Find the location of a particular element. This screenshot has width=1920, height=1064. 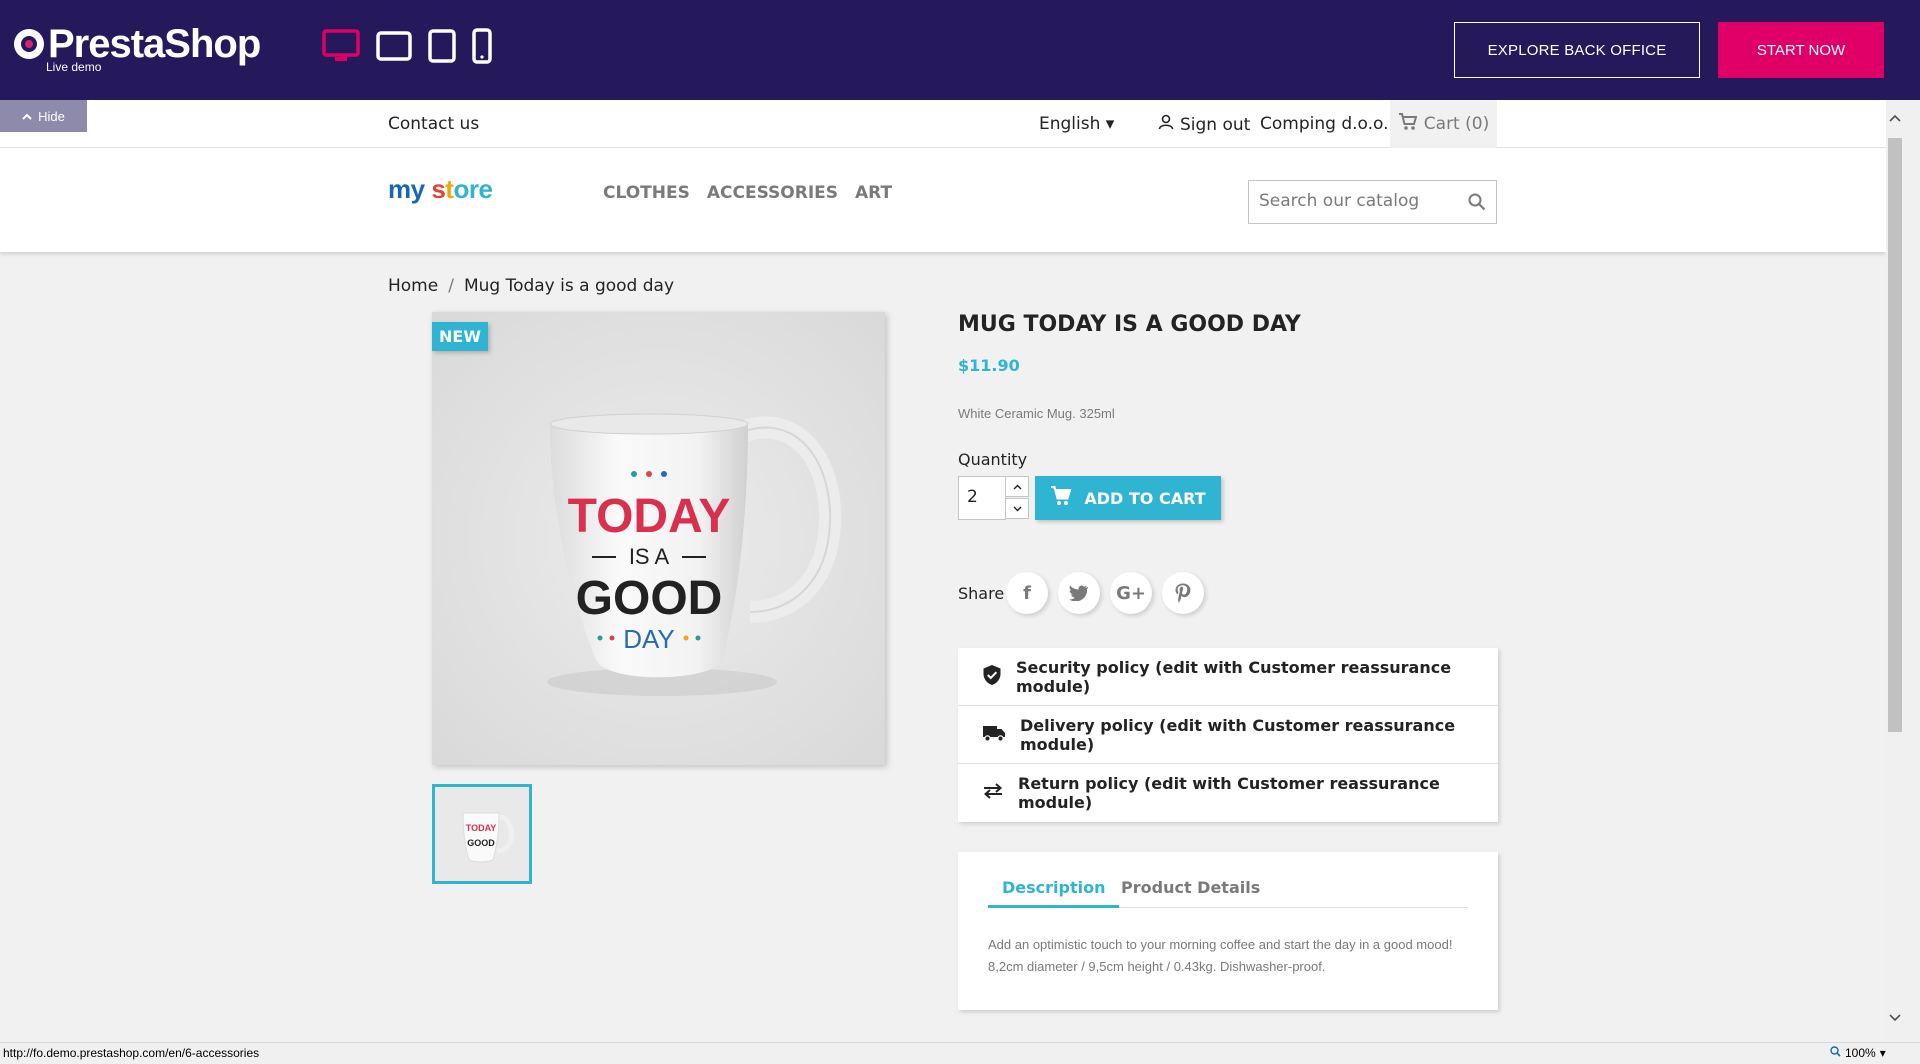

add-to-cart-button: ADD TO CART is located at coordinates (1128, 498).